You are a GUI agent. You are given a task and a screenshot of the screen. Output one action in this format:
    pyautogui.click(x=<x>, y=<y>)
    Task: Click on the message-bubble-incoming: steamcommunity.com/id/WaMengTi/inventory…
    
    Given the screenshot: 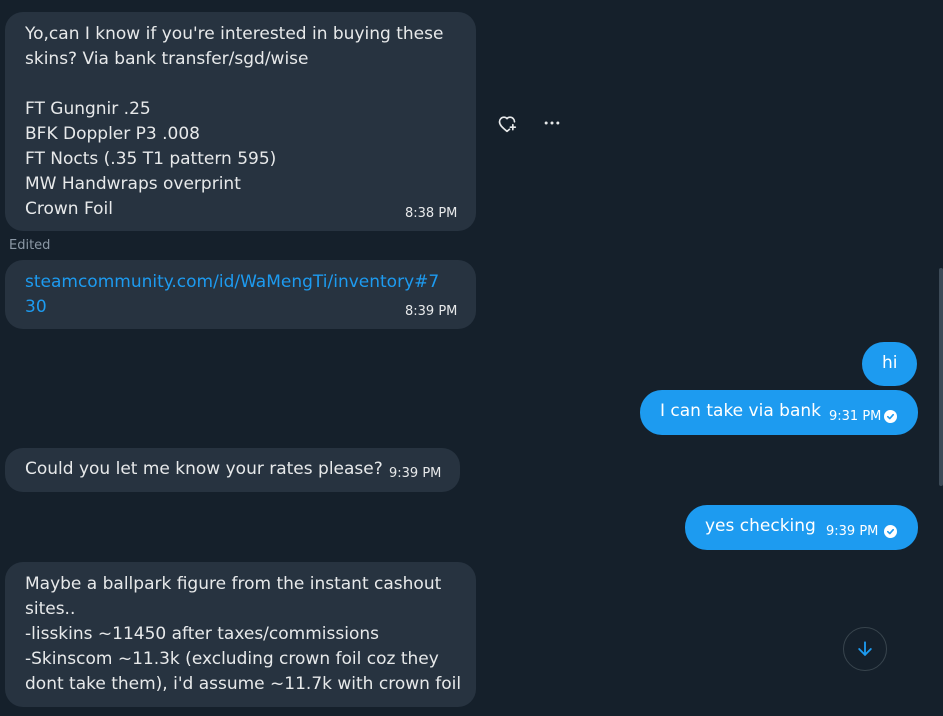 What is the action you would take?
    pyautogui.click(x=240, y=294)
    